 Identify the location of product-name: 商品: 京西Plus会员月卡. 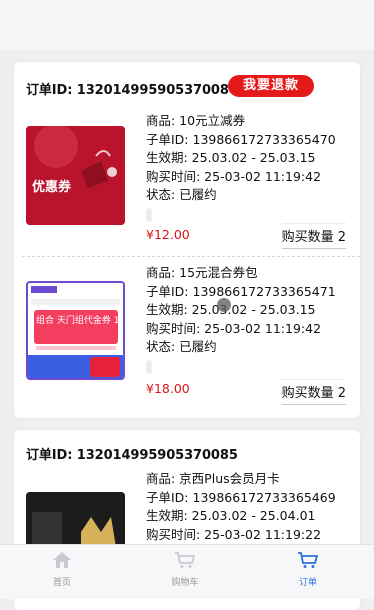
(213, 478).